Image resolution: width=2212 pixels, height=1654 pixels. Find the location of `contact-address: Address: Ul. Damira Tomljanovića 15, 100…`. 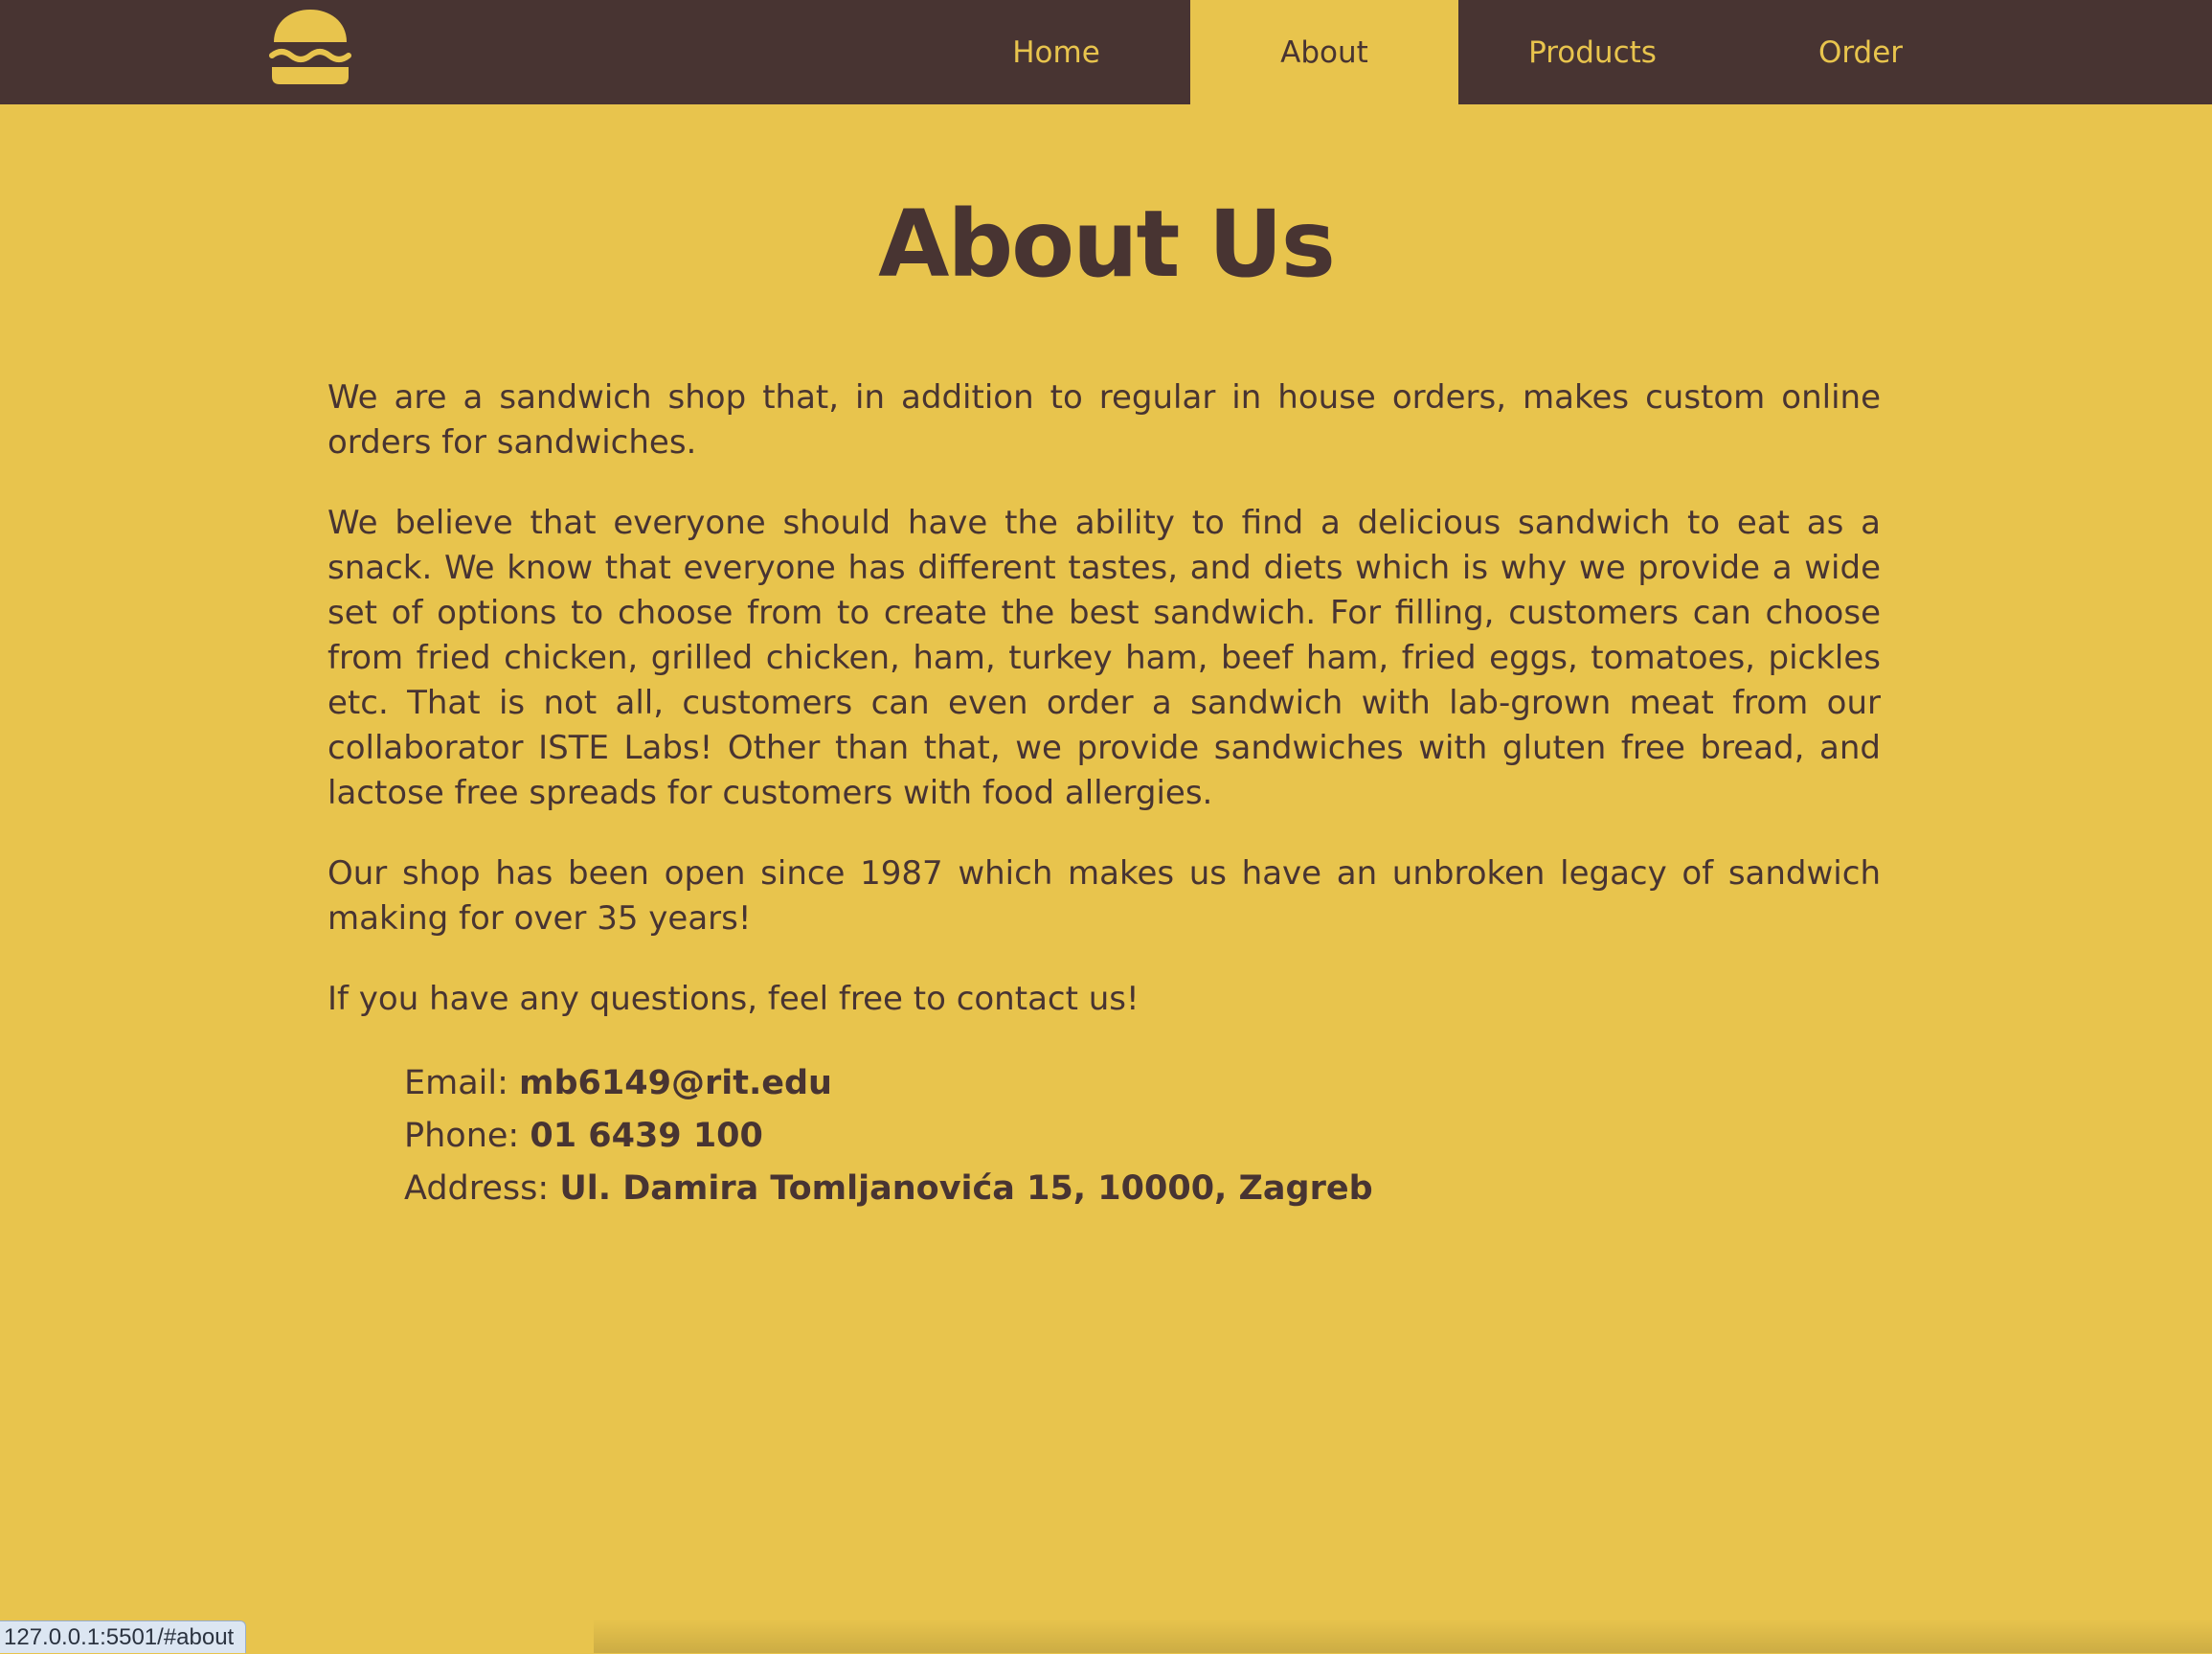

contact-address: Address: Ul. Damira Tomljanovića 15, 100… is located at coordinates (1142, 1189).